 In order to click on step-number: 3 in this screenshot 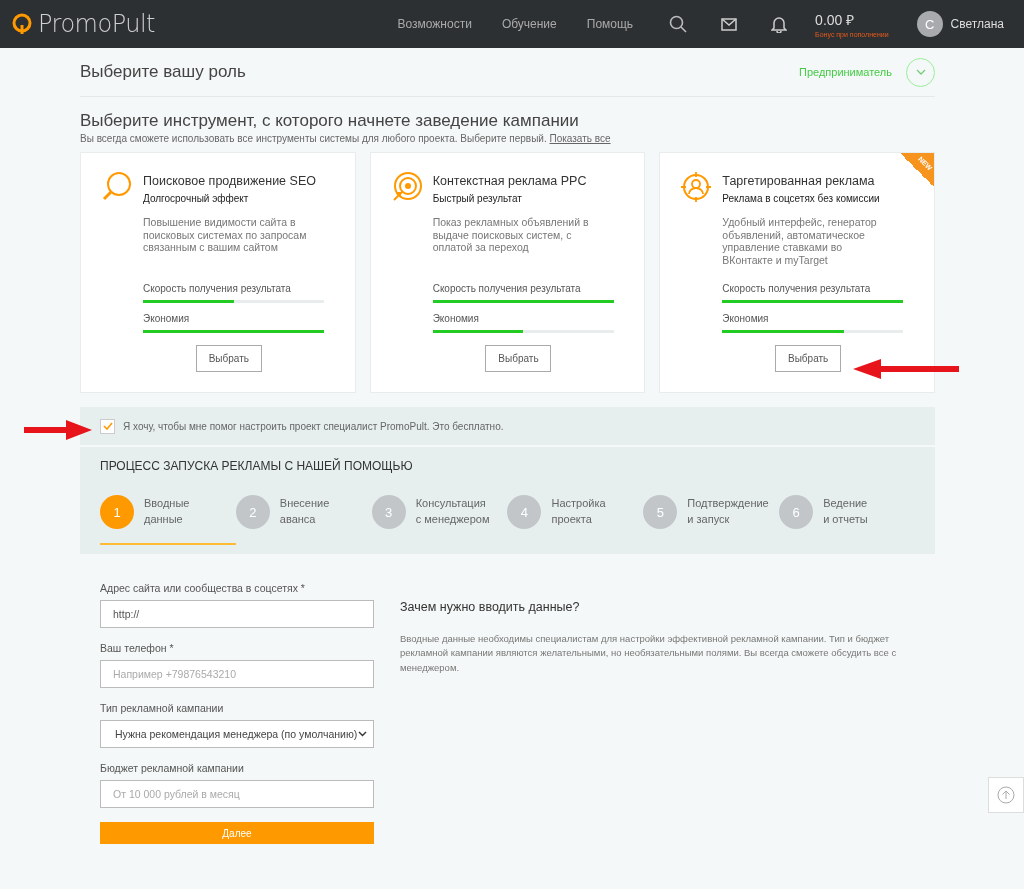, I will do `click(388, 512)`.